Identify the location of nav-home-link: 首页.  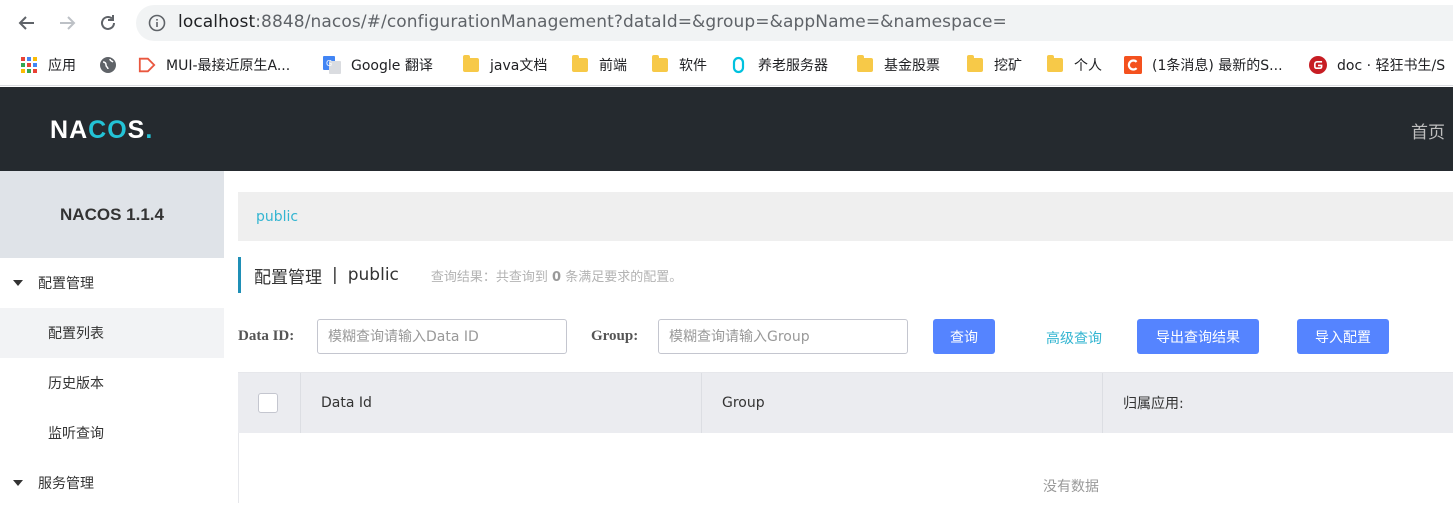
(1428, 130).